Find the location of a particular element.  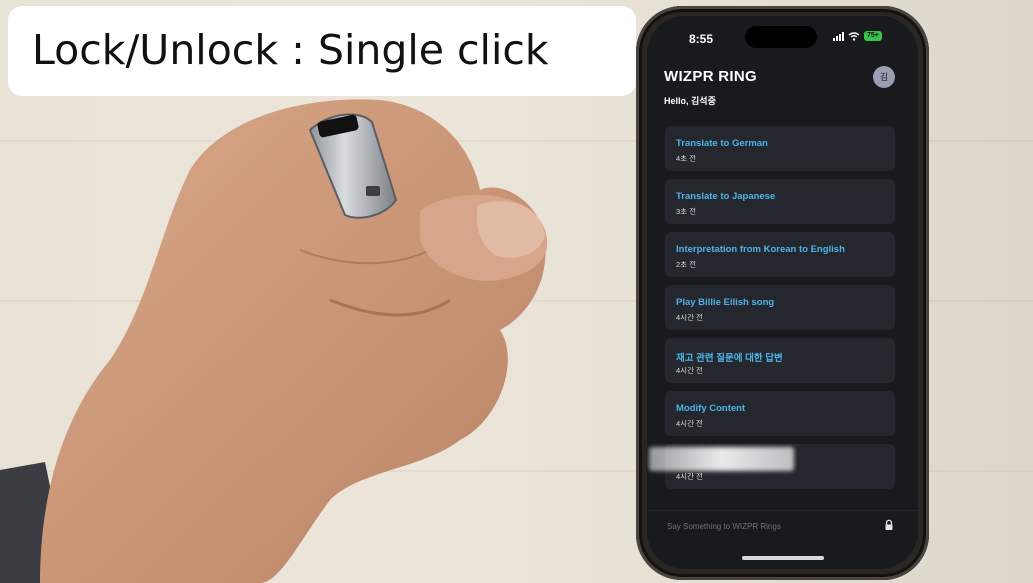

status-icons: 75+ is located at coordinates (857, 36).